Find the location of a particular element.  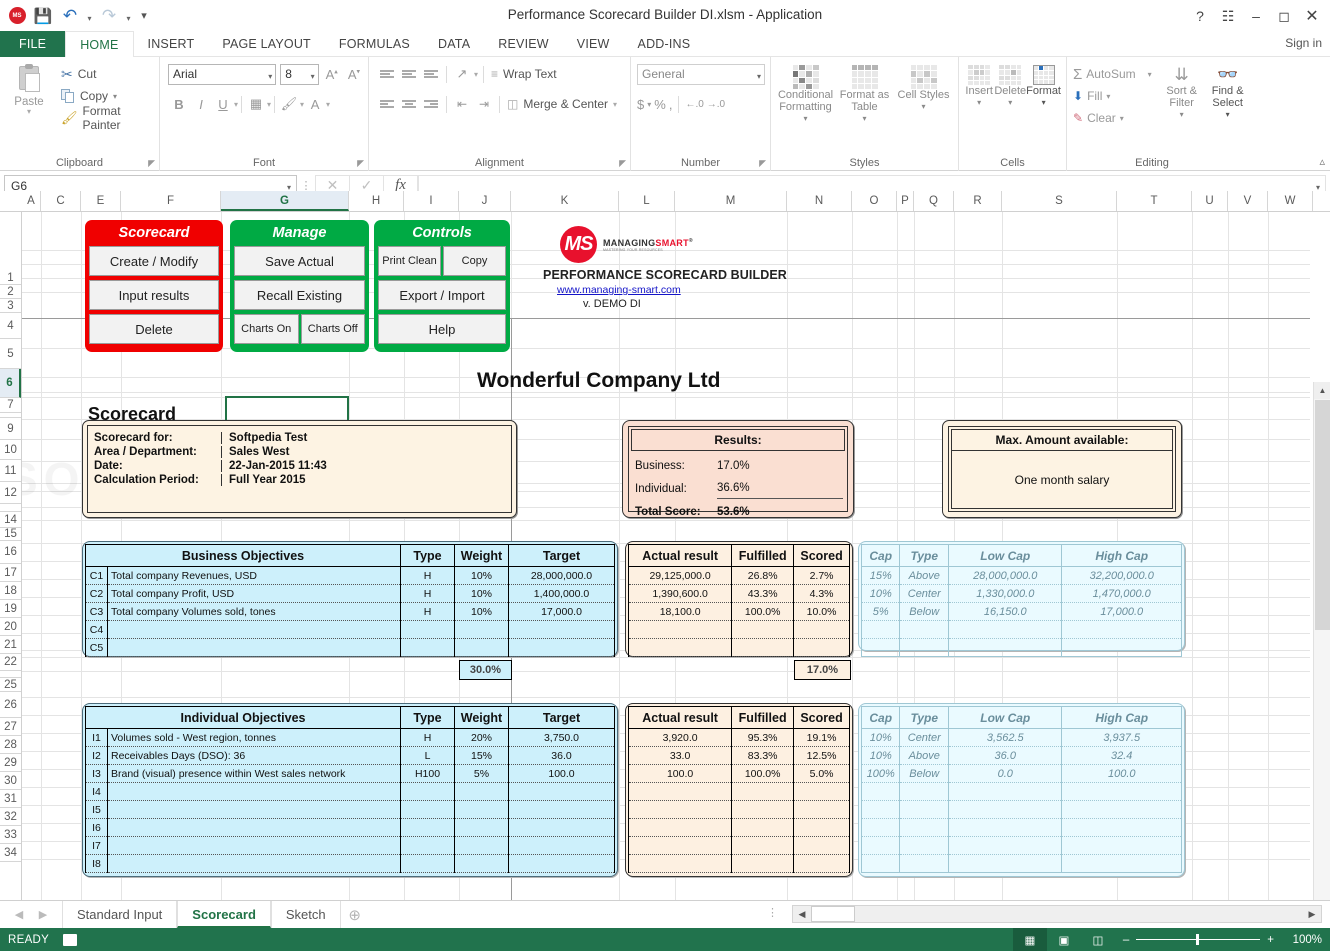

row-header-15: 15 is located at coordinates (10, 534).